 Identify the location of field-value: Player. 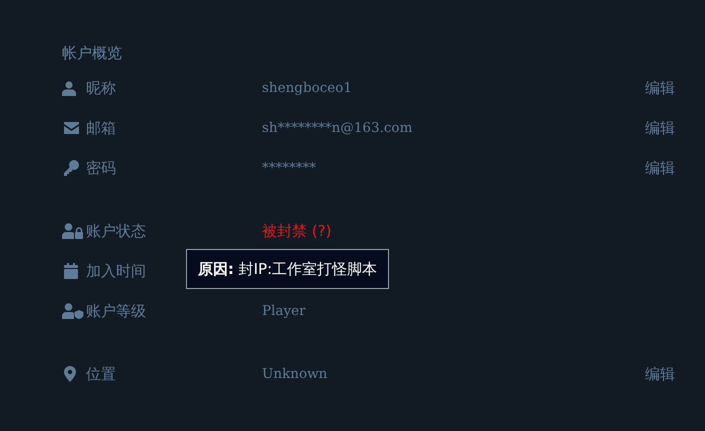
(284, 311).